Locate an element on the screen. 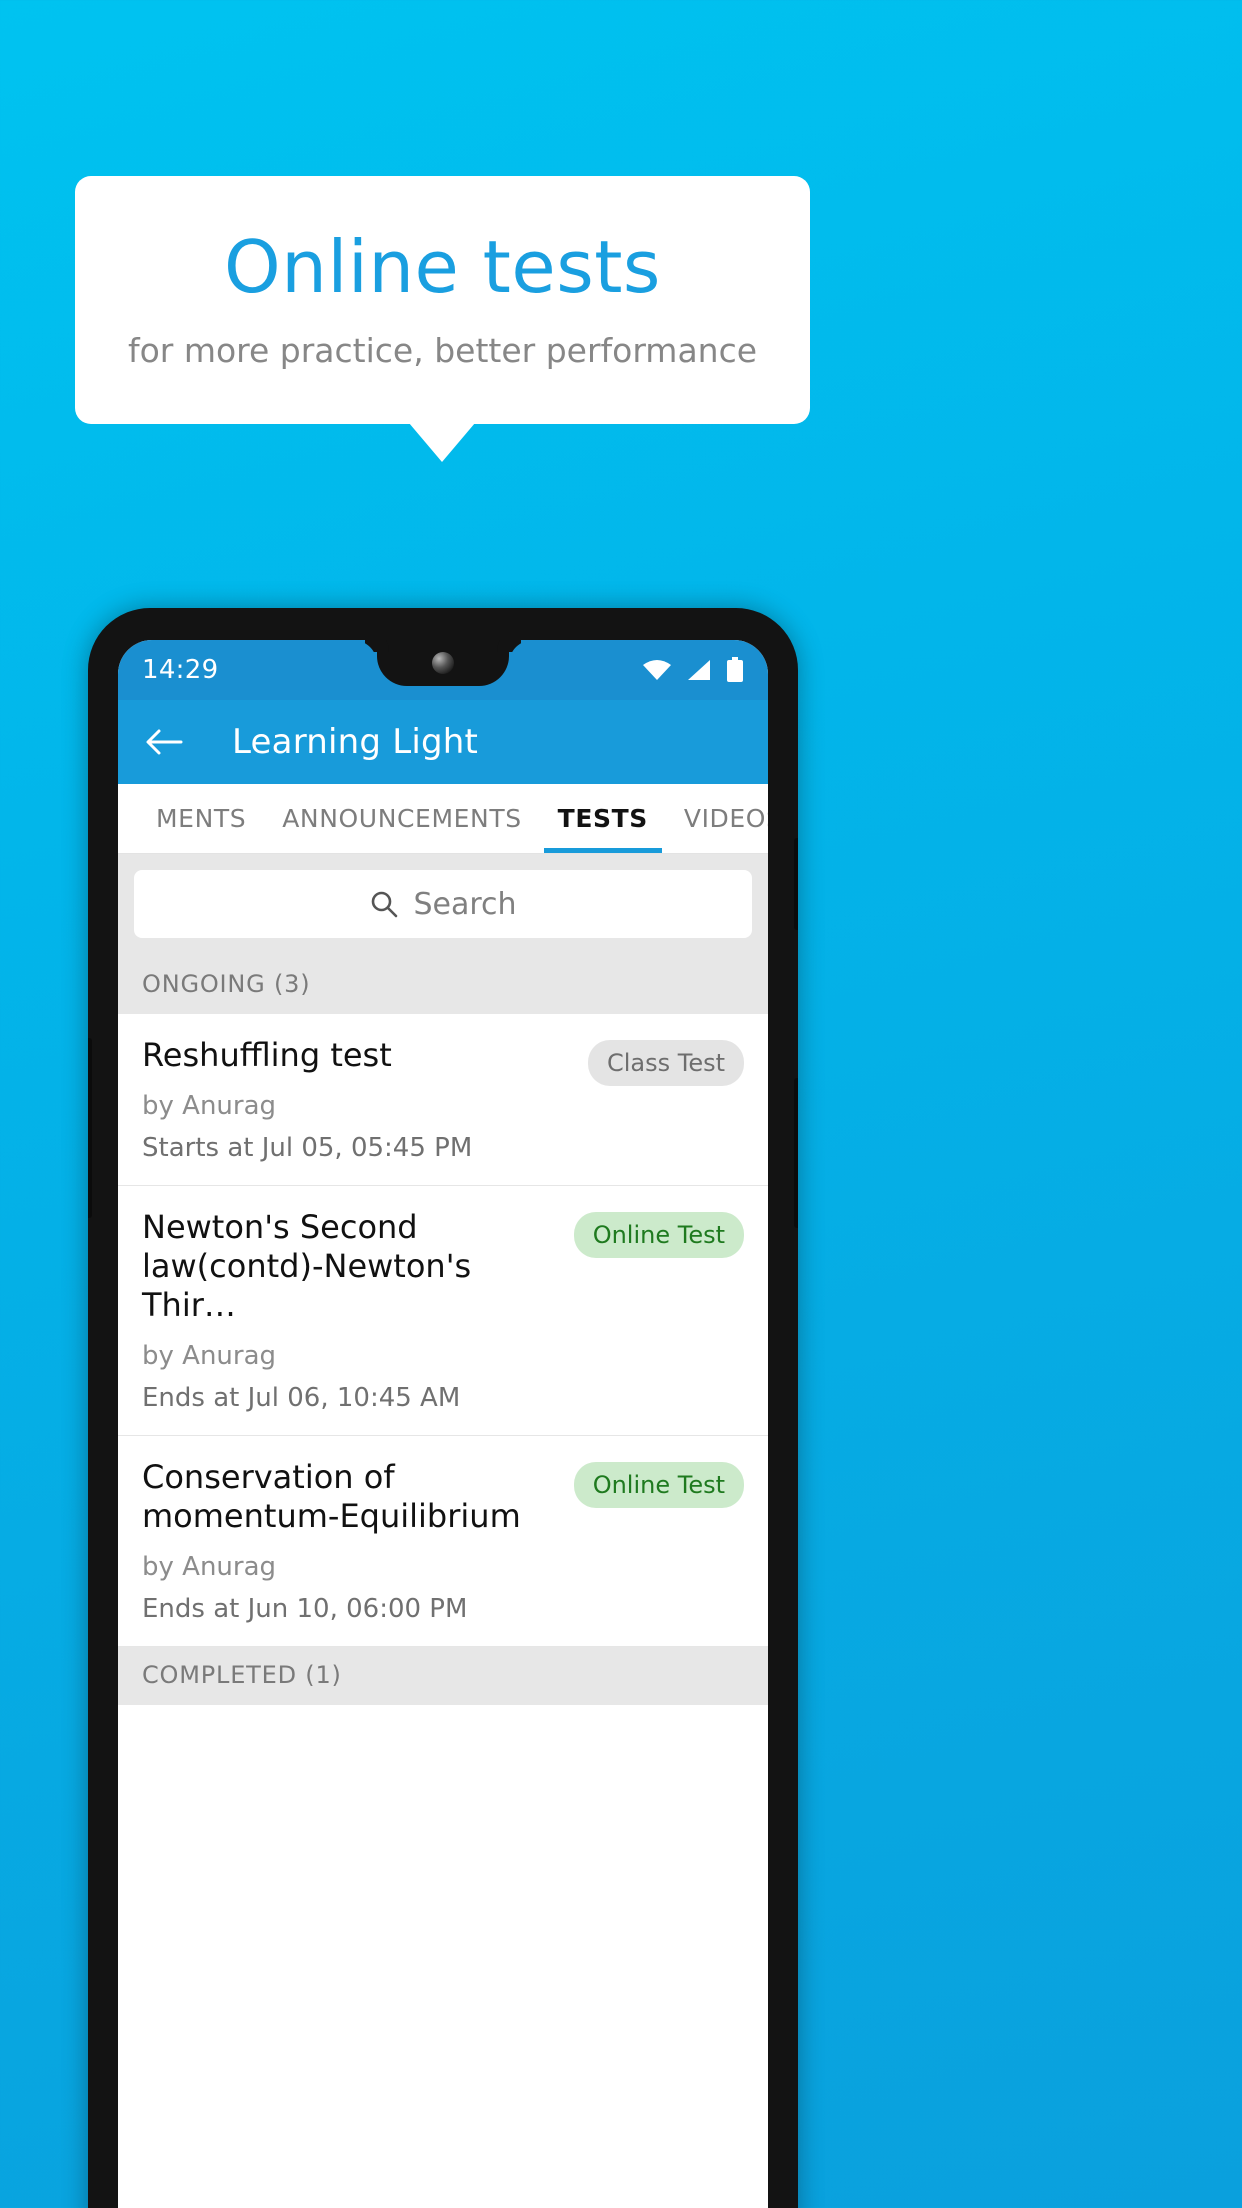  tab-ments: MENTS is located at coordinates (201, 818).